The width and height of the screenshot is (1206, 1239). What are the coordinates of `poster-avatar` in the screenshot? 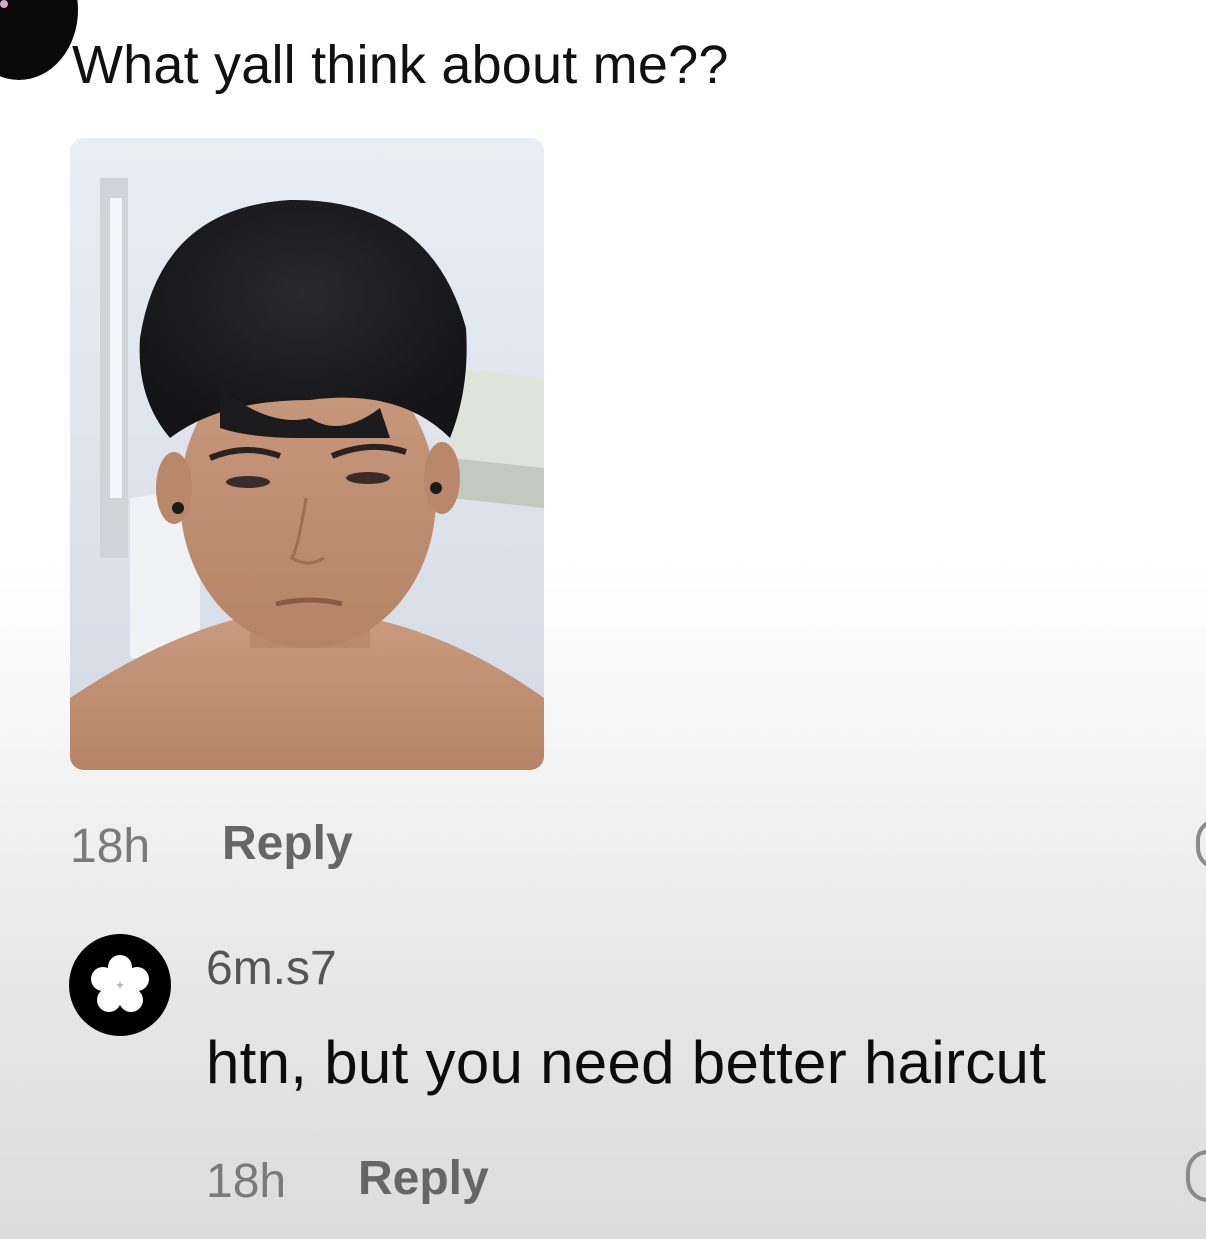 It's located at (39, 40).